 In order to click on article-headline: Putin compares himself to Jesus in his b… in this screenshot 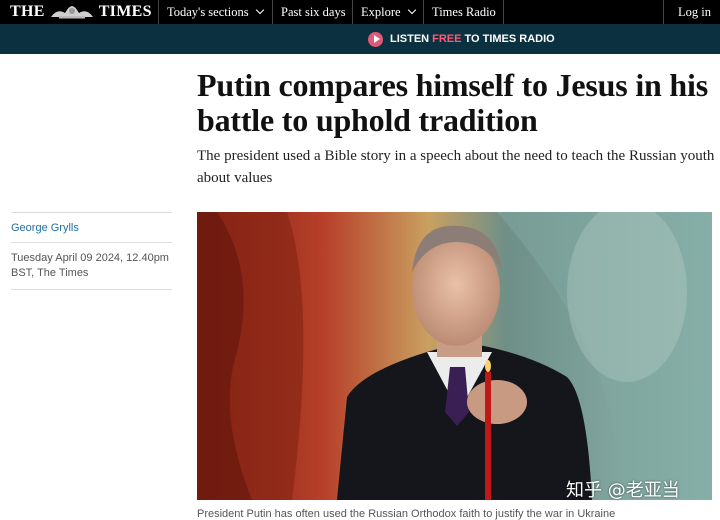, I will do `click(452, 102)`.